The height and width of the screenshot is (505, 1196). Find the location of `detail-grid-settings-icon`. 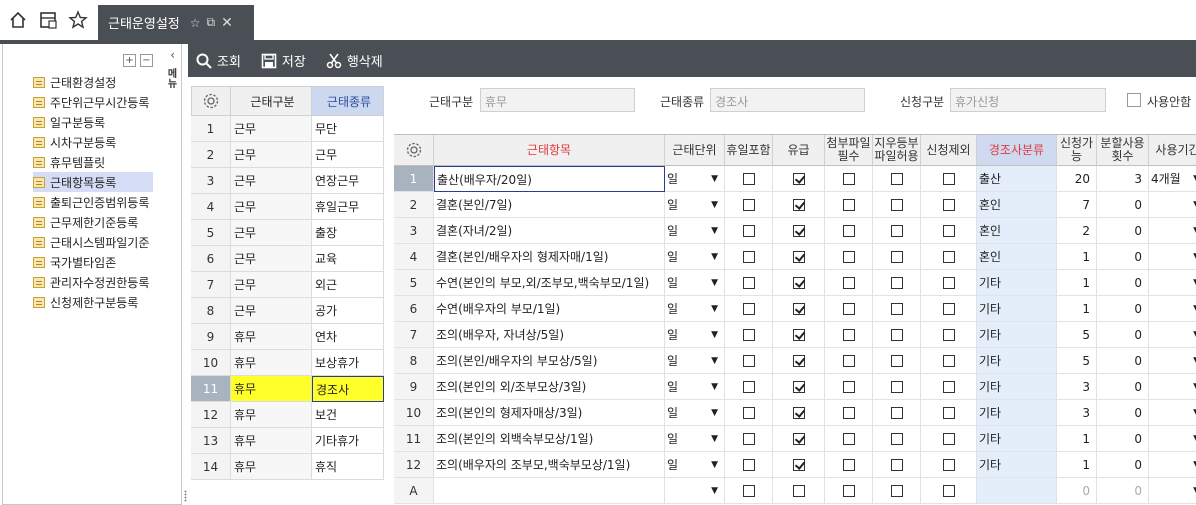

detail-grid-settings-icon is located at coordinates (414, 150).